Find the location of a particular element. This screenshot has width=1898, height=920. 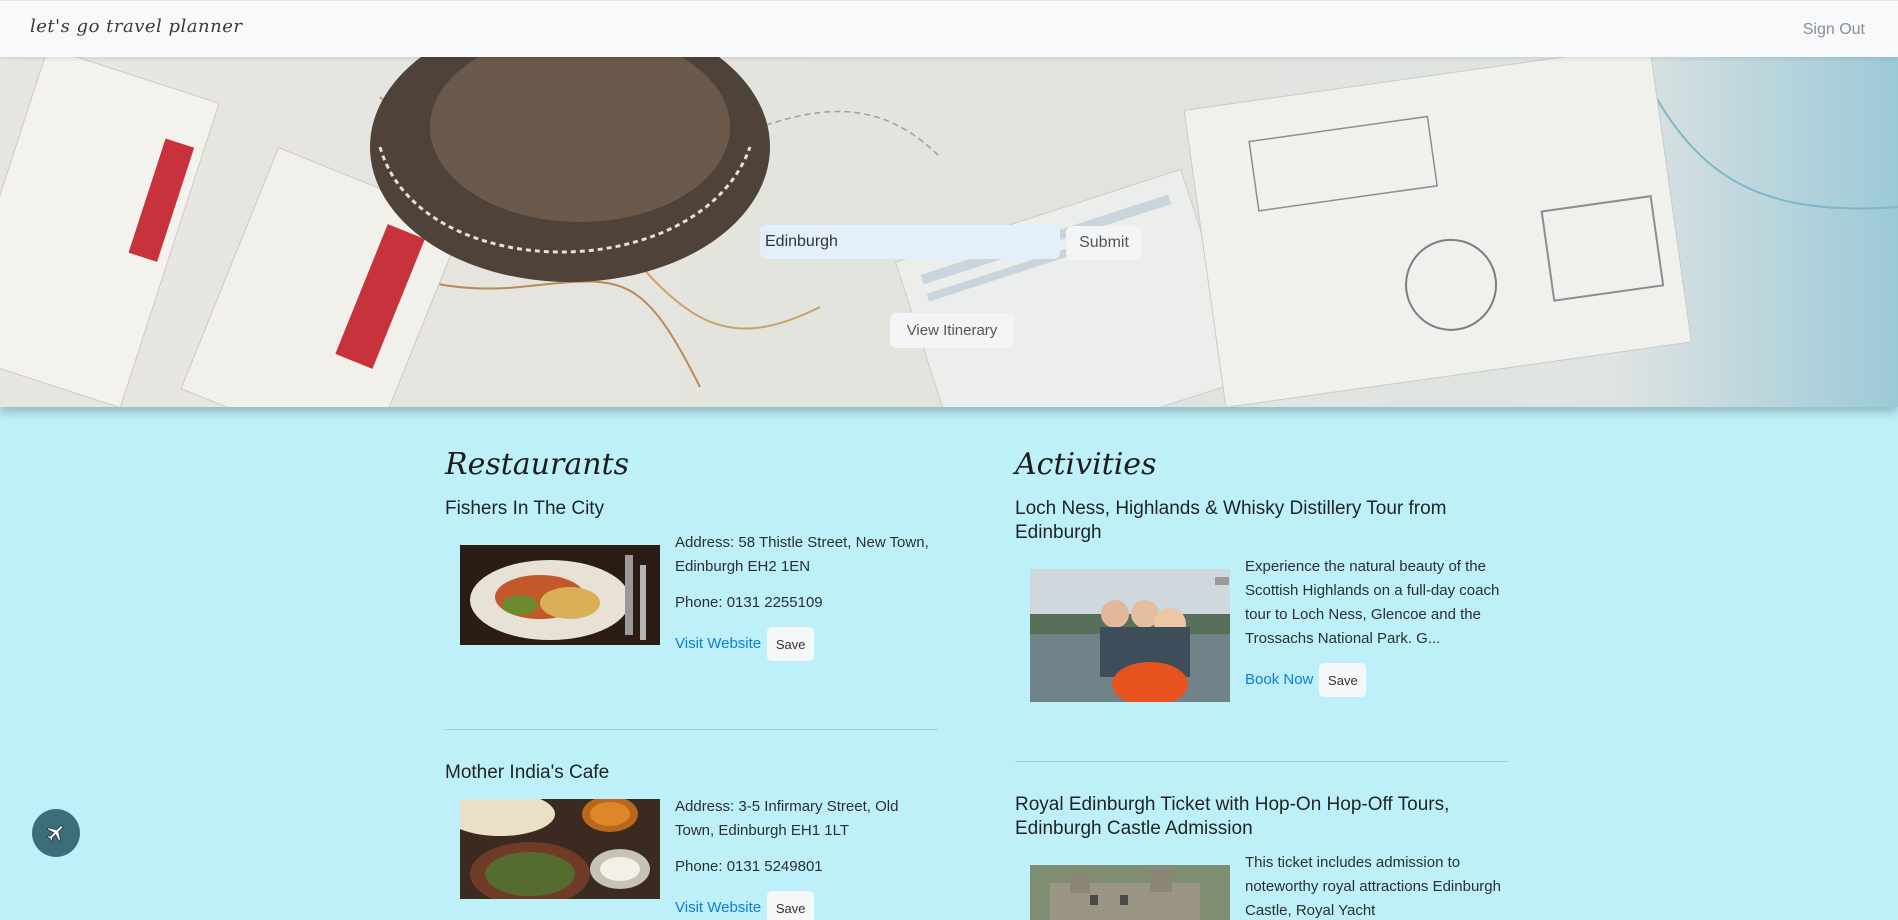

brand-logo: let's go travel planner is located at coordinates (136, 26).